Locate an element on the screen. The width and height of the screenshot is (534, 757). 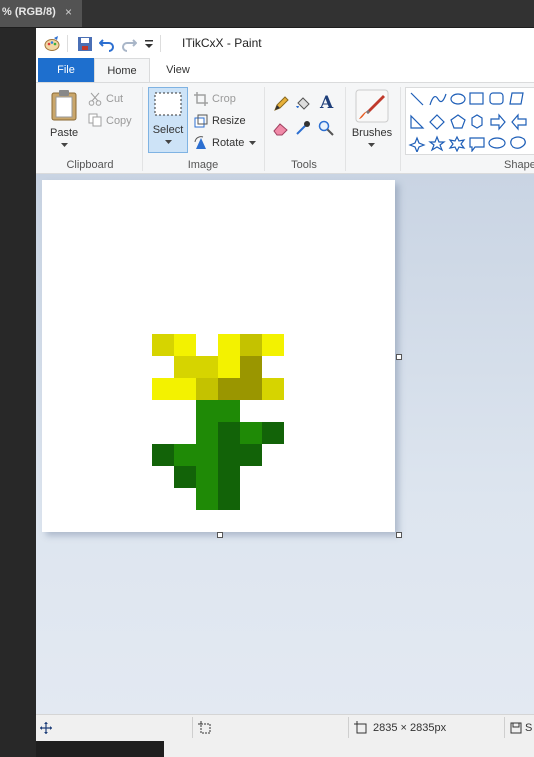
window-title: ITikCxX - Paint is located at coordinates (222, 43).